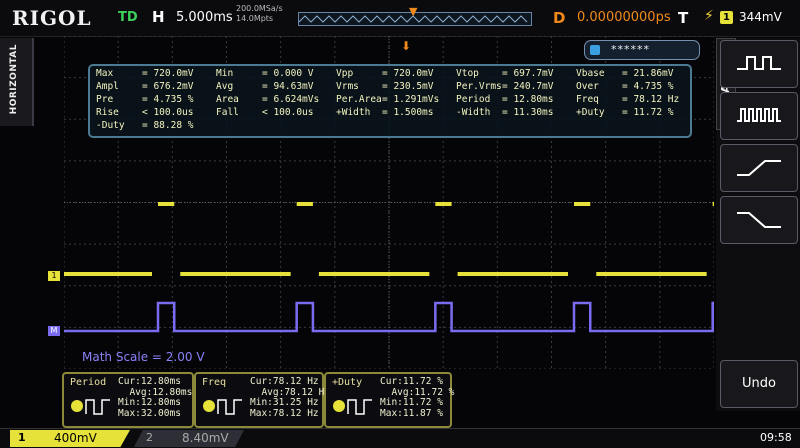 The width and height of the screenshot is (800, 448). Describe the element at coordinates (528, 99) in the screenshot. I see `measurement-value: = 12.80ms` at that location.